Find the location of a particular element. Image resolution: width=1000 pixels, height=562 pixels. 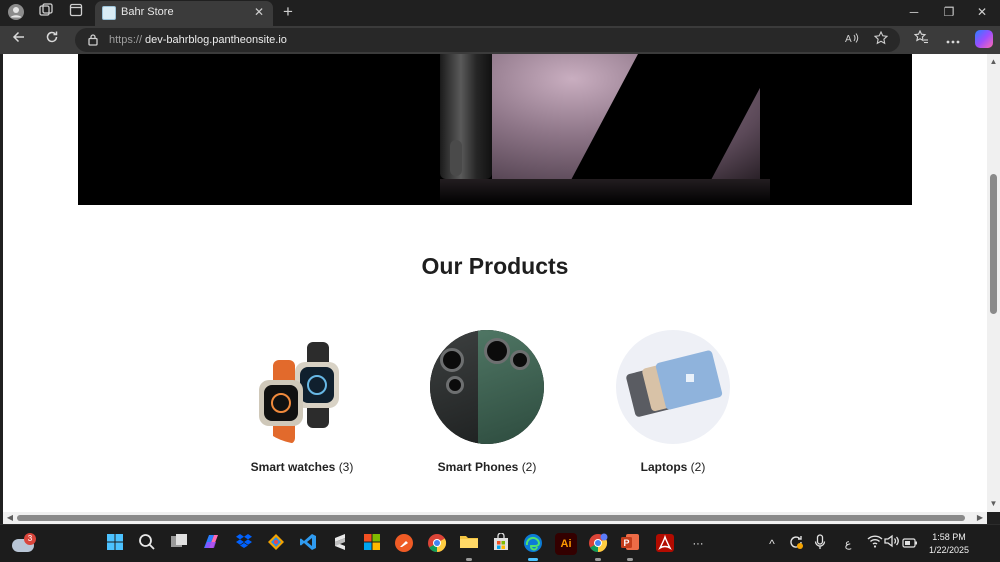

read-aloud-icon: A is located at coordinates (852, 40).